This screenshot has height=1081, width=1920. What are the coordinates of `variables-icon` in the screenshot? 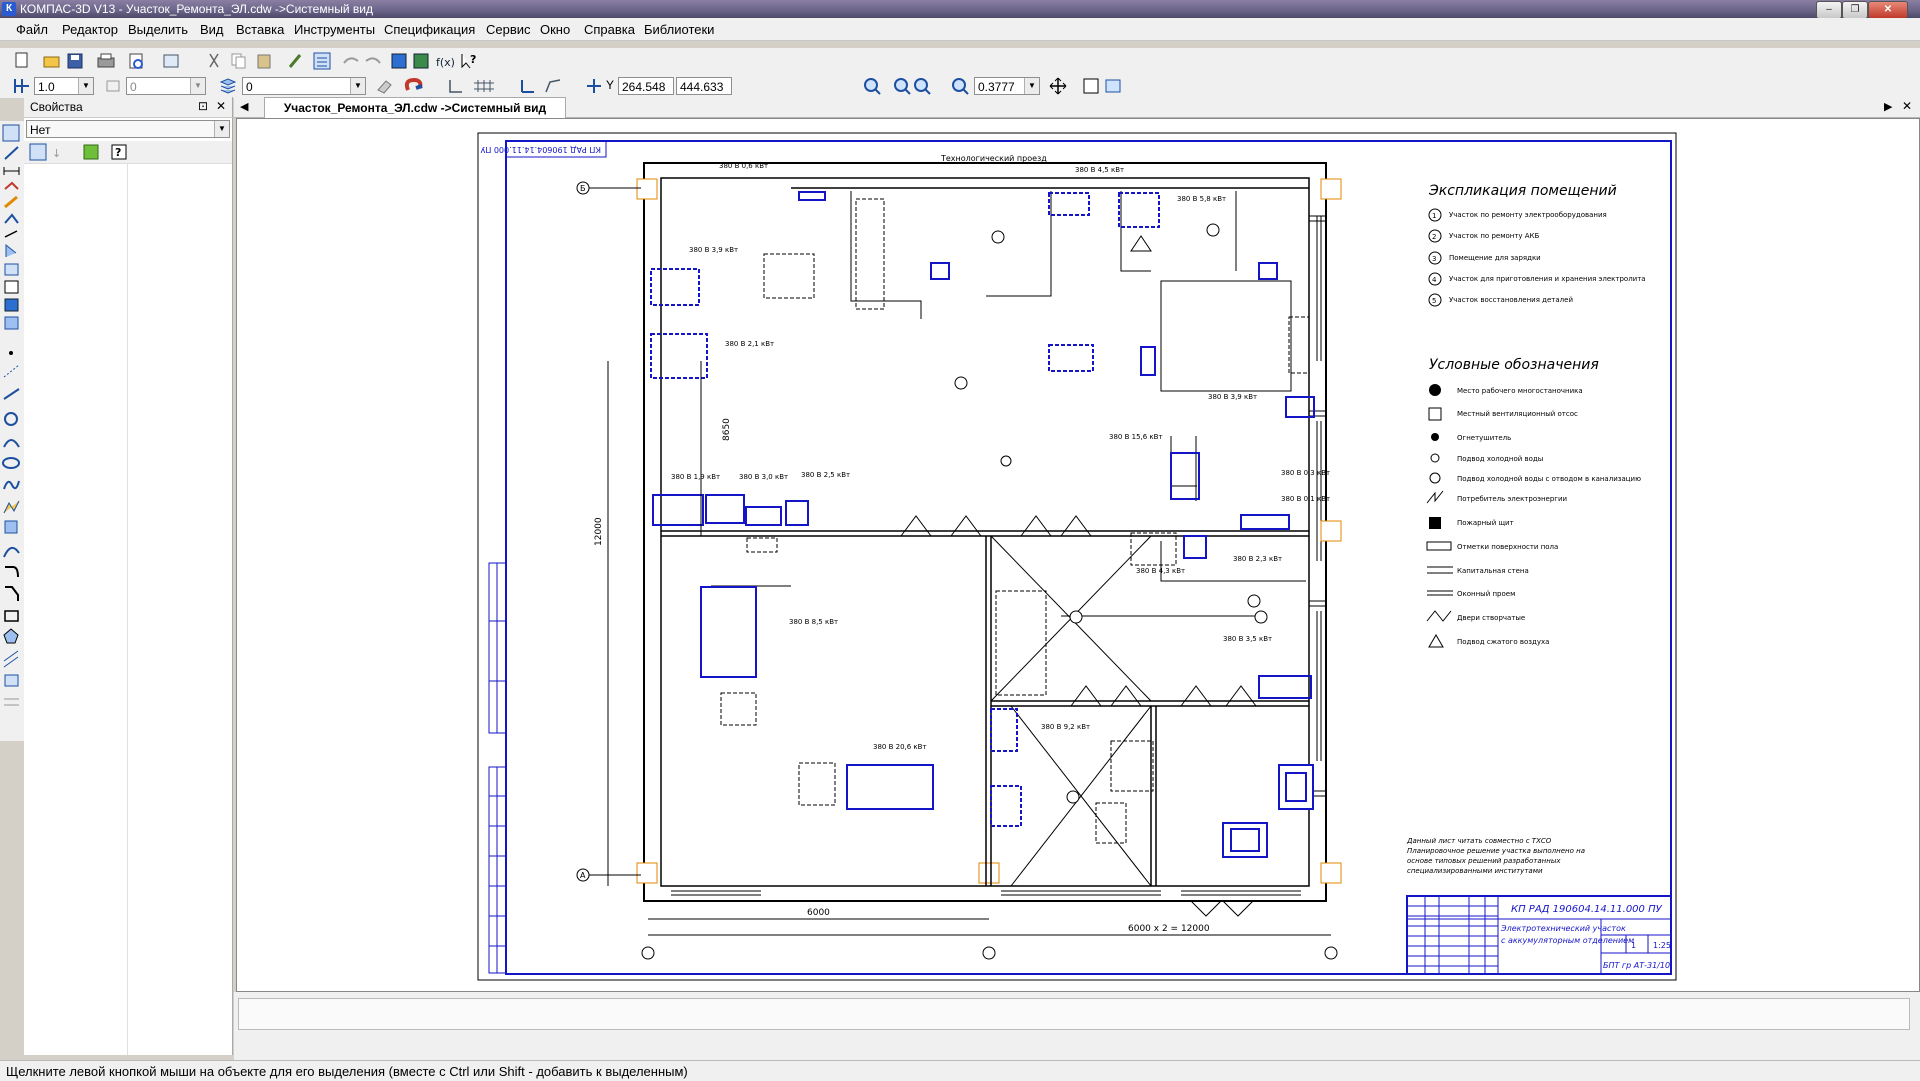 It's located at (421, 61).